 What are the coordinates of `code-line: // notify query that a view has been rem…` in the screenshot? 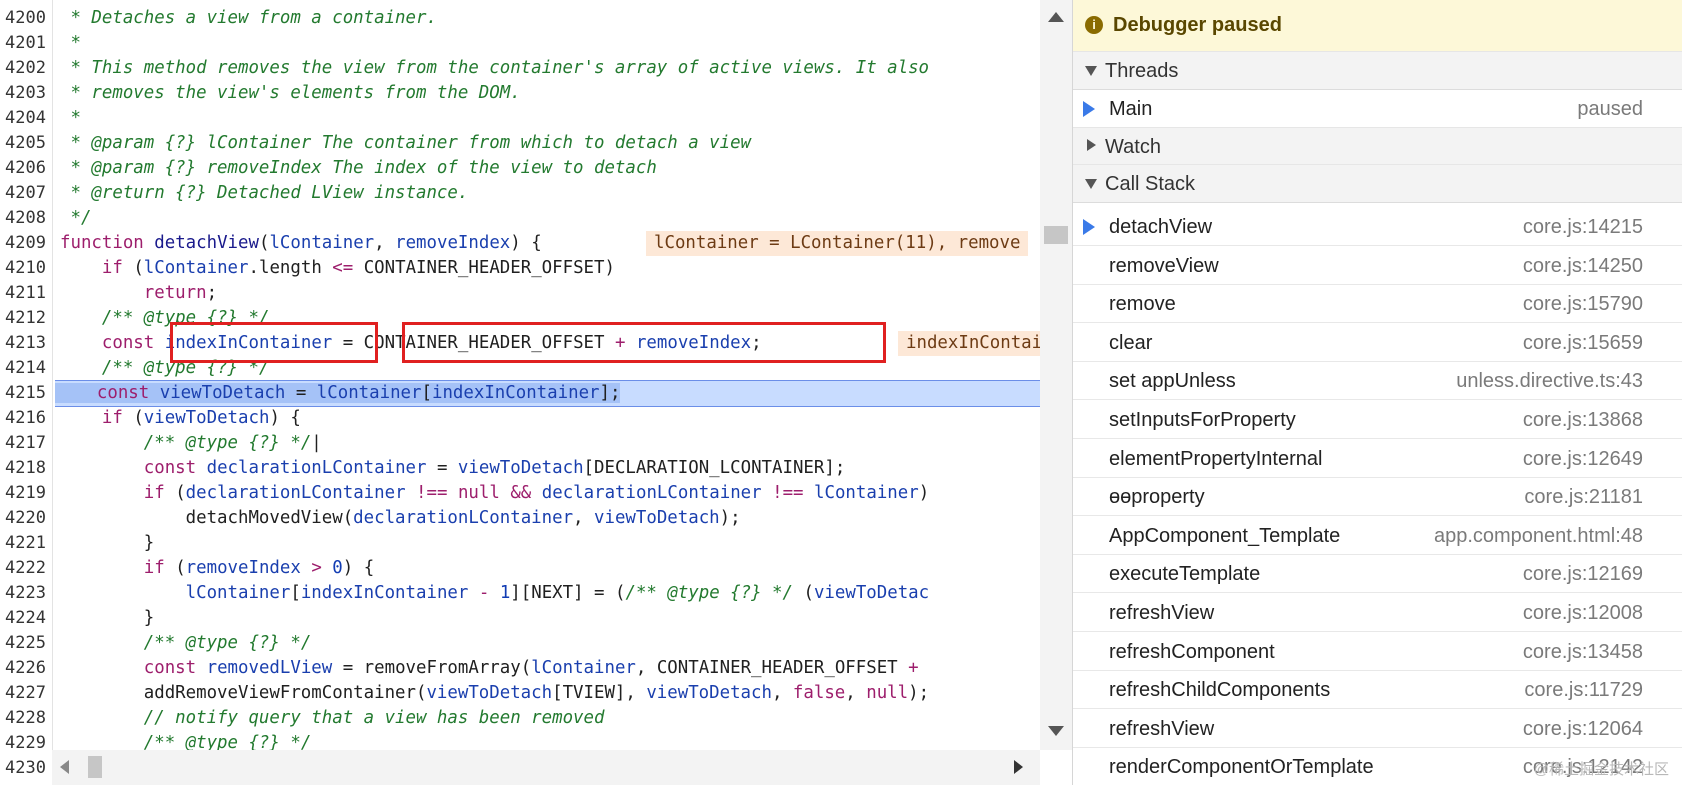 It's located at (374, 718).